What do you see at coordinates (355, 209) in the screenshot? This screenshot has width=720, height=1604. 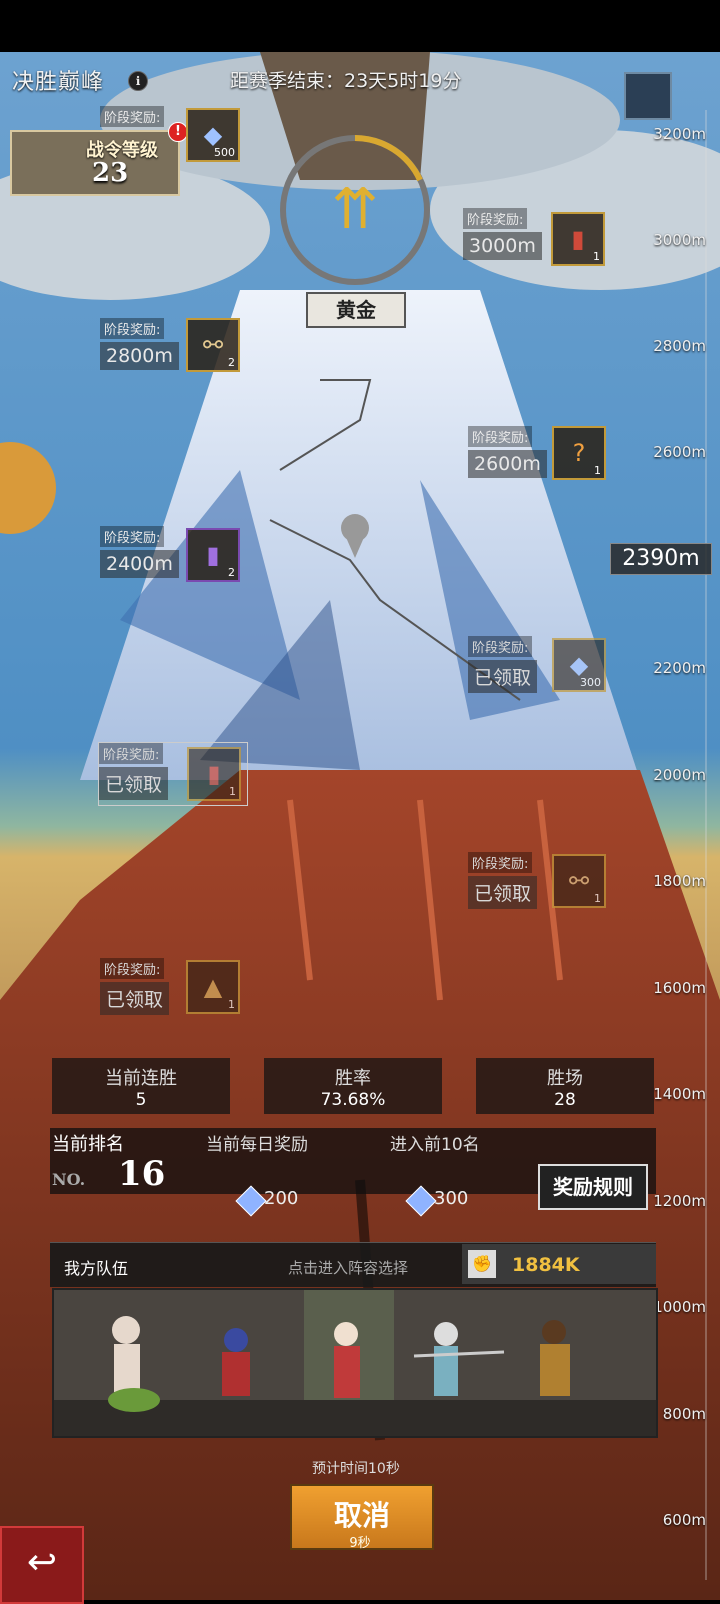 I see `tier-emblem-icon: ⇈` at bounding box center [355, 209].